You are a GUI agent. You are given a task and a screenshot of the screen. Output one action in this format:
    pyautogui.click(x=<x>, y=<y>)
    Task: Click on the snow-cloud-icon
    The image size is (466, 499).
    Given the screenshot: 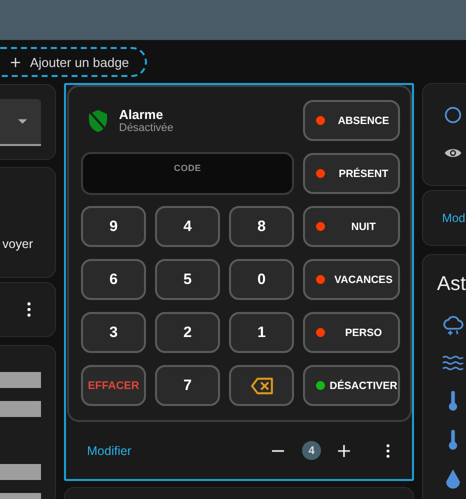 What is the action you would take?
    pyautogui.click(x=453, y=326)
    